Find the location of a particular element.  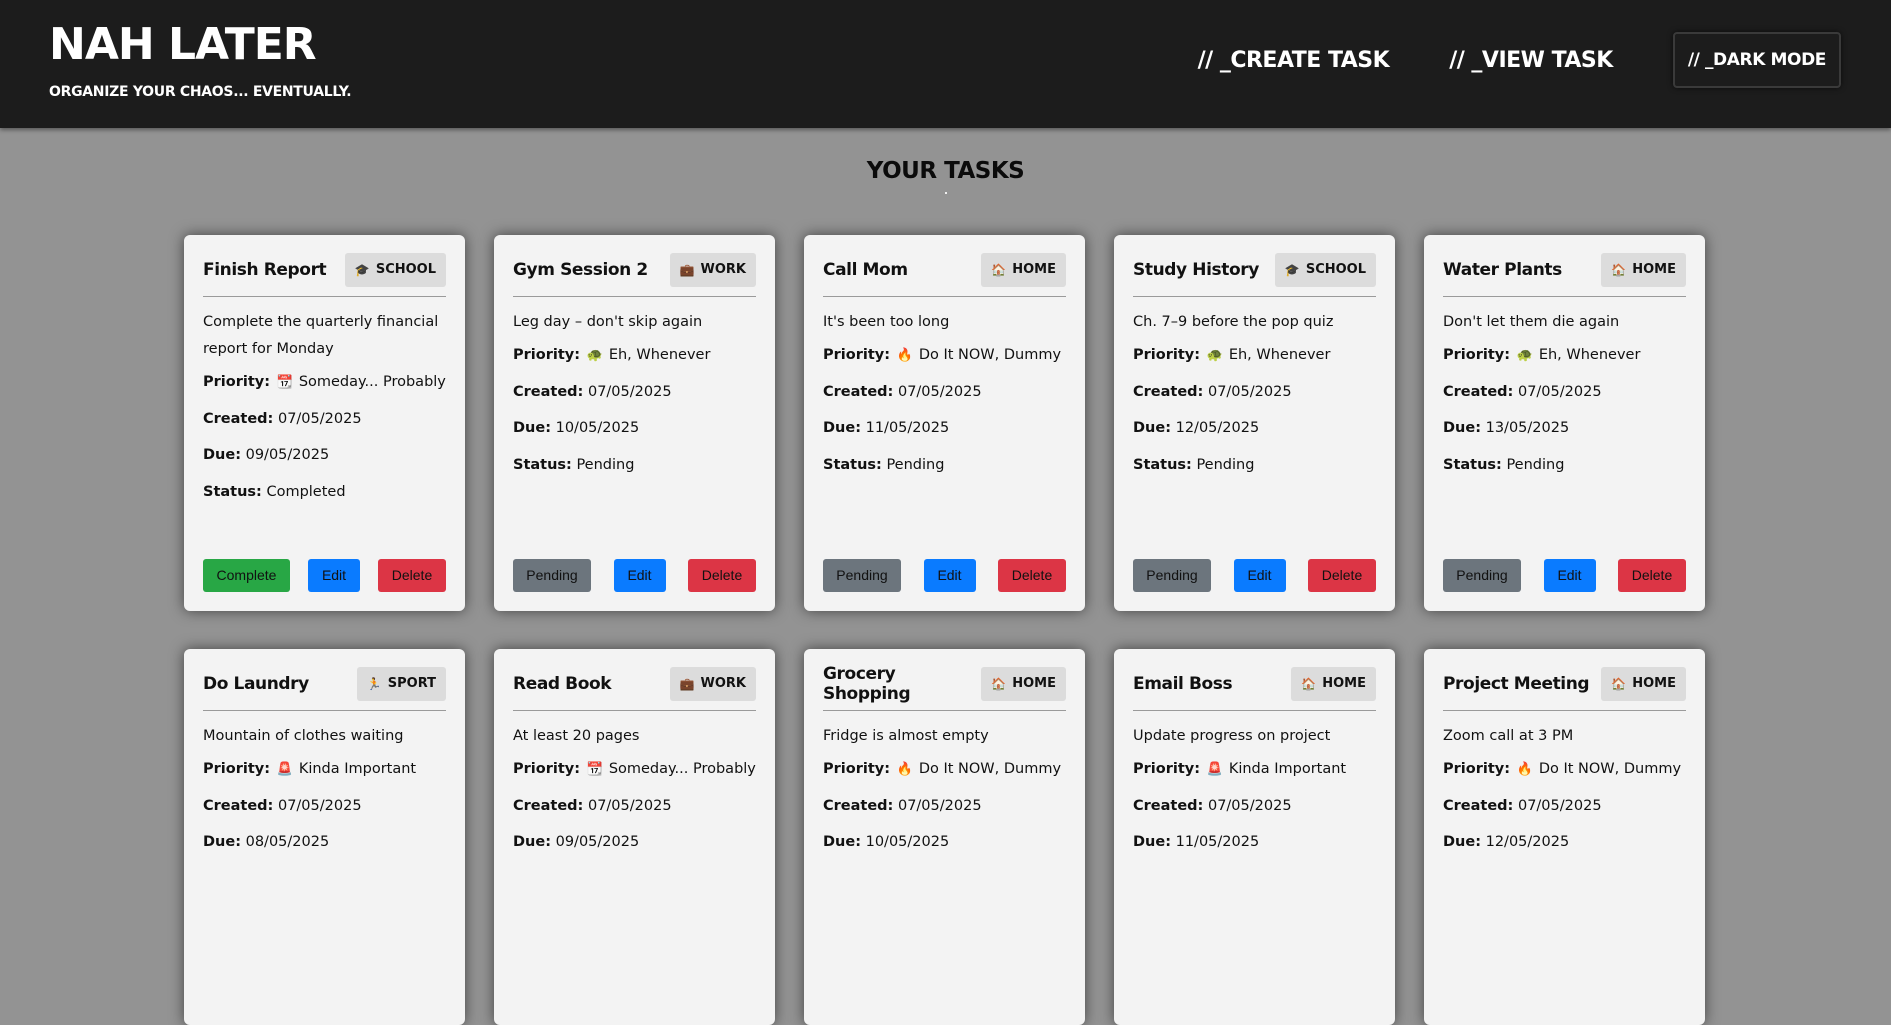

dark-mode-button: // _DARK MODE is located at coordinates (1756, 60).